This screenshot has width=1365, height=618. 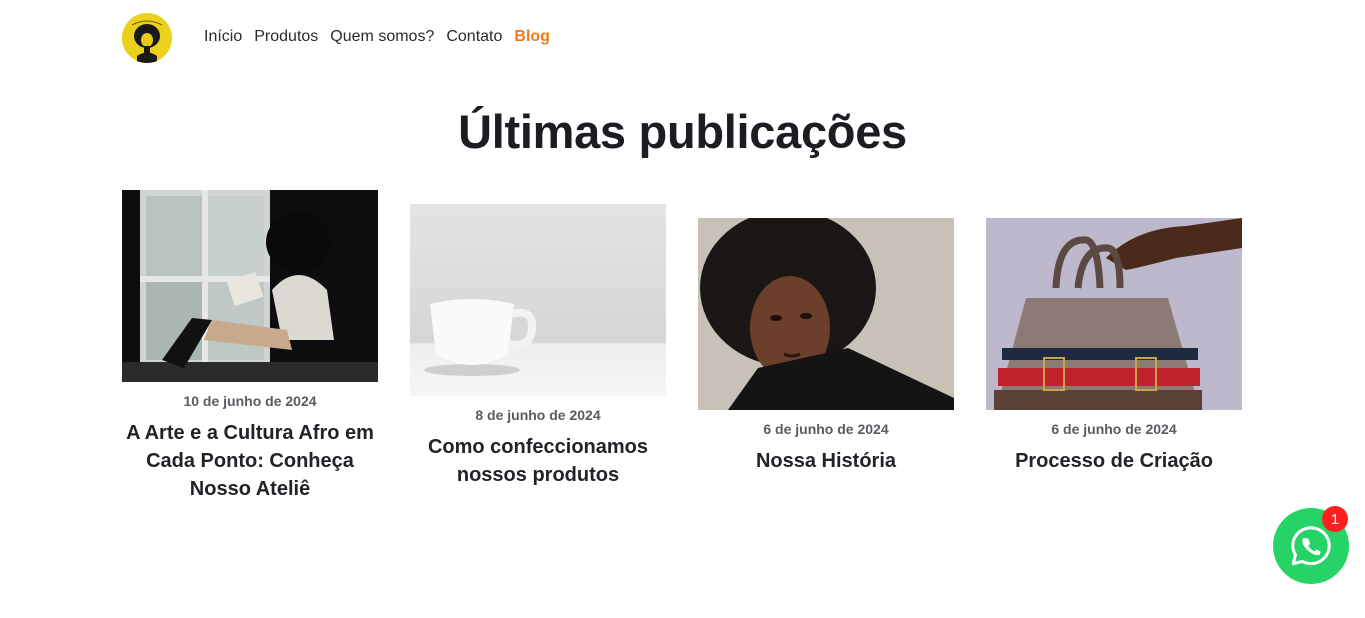 I want to click on white-mug-image, so click(x=538, y=300).